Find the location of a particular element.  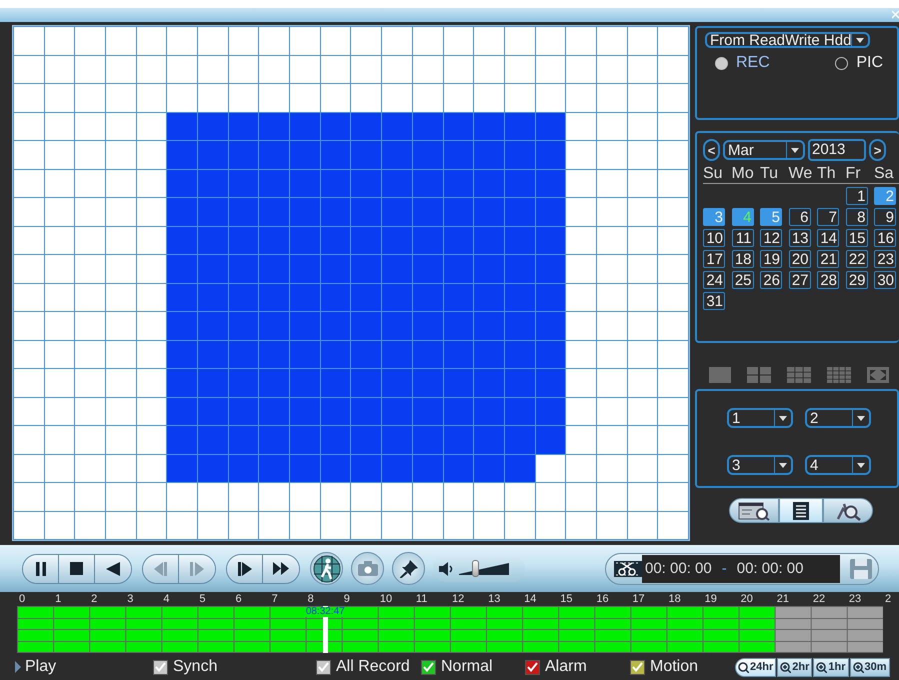

channel-dropdown: 1 is located at coordinates (760, 418).